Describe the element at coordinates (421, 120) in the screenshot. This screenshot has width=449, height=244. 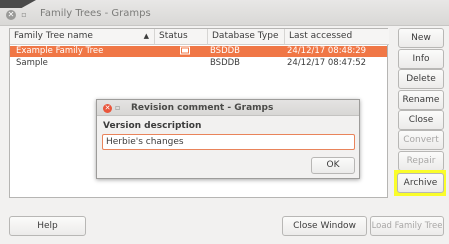
I see `close-tree-button: Close` at that location.